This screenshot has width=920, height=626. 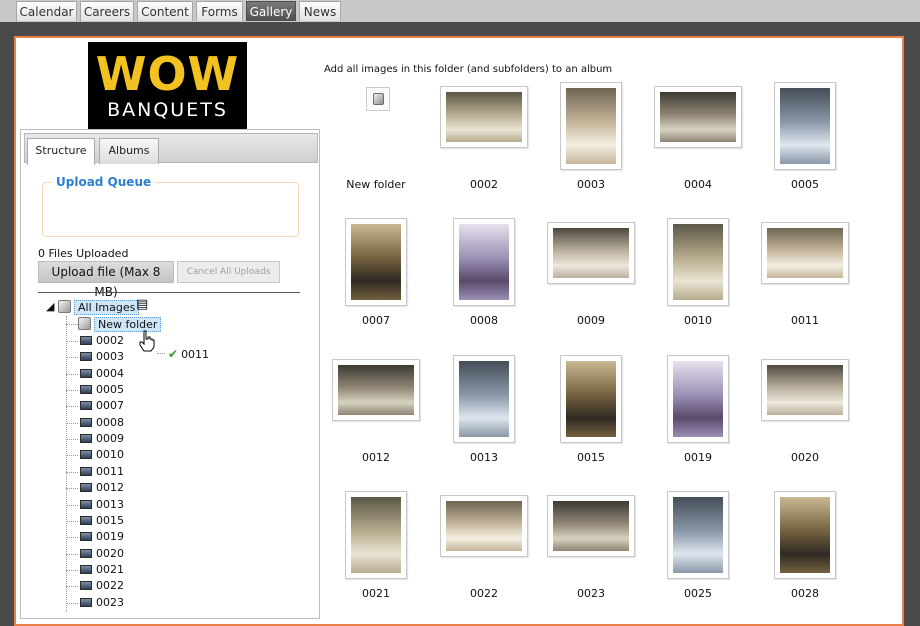 I want to click on tree-node-image: 0019, so click(x=102, y=537).